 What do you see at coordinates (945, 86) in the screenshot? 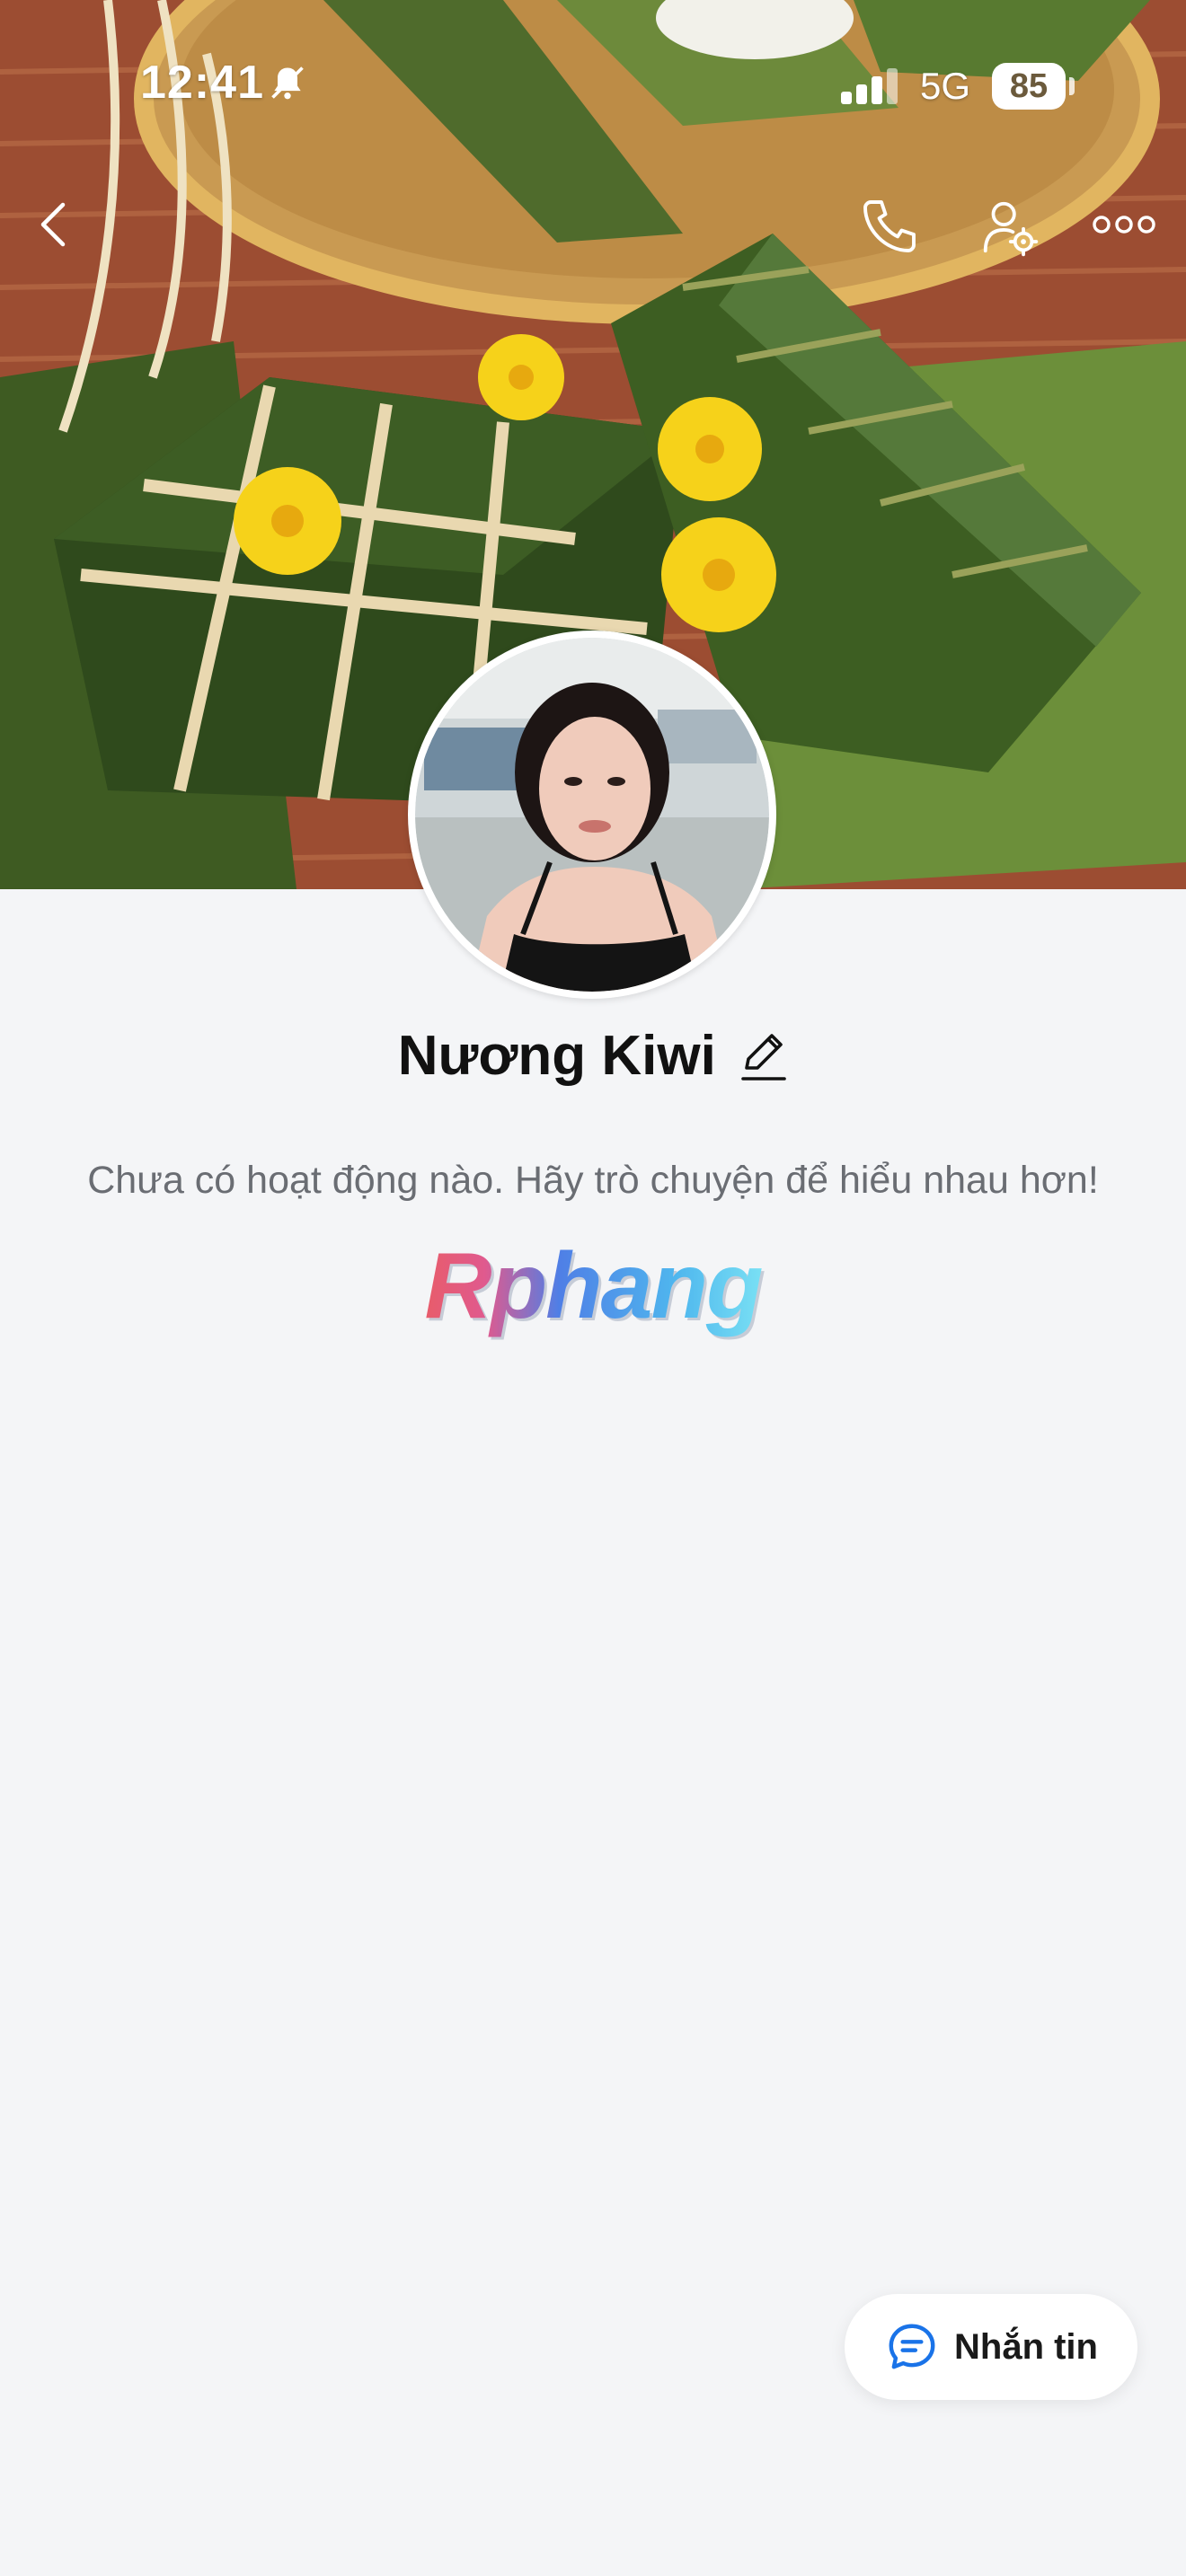
I see `network-type: 5G` at bounding box center [945, 86].